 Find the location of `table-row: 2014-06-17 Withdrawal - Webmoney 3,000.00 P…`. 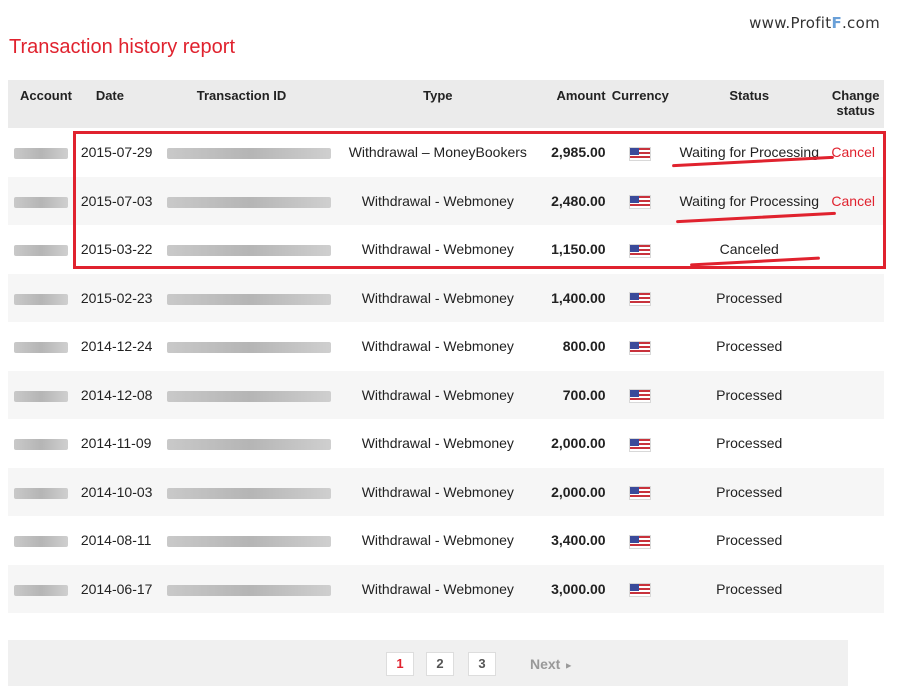

table-row: 2014-06-17 Withdrawal - Webmoney 3,000.00 P… is located at coordinates (446, 588).